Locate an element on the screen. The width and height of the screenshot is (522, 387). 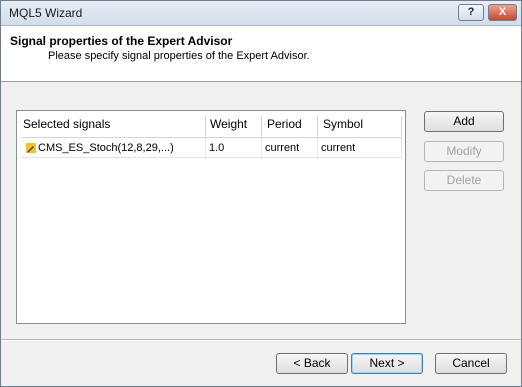
cell-weight: 1.0 is located at coordinates (217, 148).